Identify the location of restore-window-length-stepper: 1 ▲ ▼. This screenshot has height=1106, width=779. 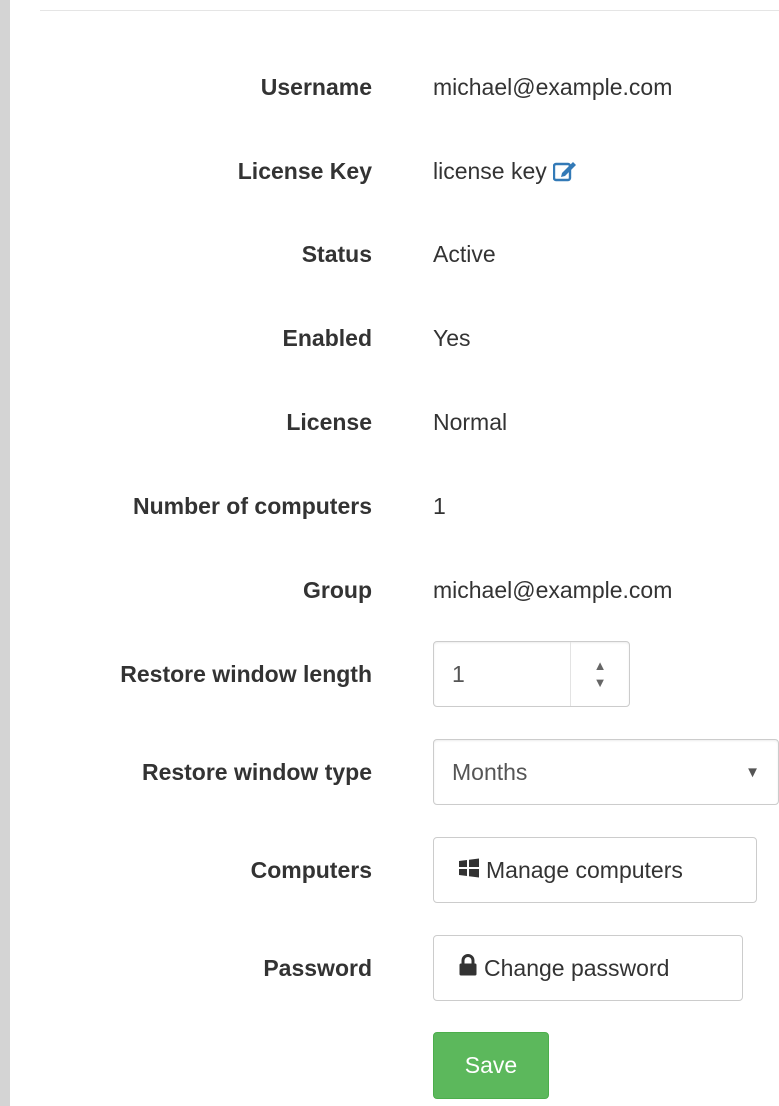
(531, 674).